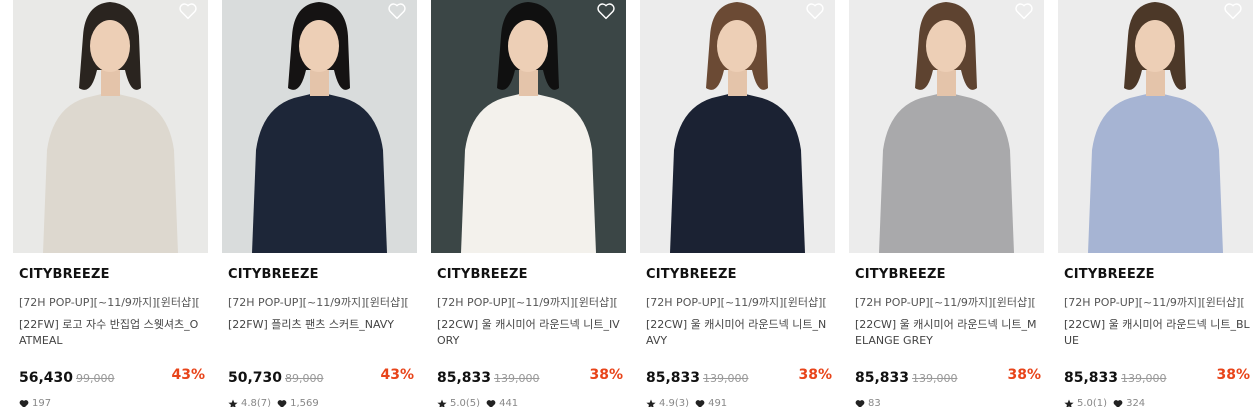 The image size is (1257, 407). Describe the element at coordinates (95, 378) in the screenshot. I see `original-price: 99,000` at that location.